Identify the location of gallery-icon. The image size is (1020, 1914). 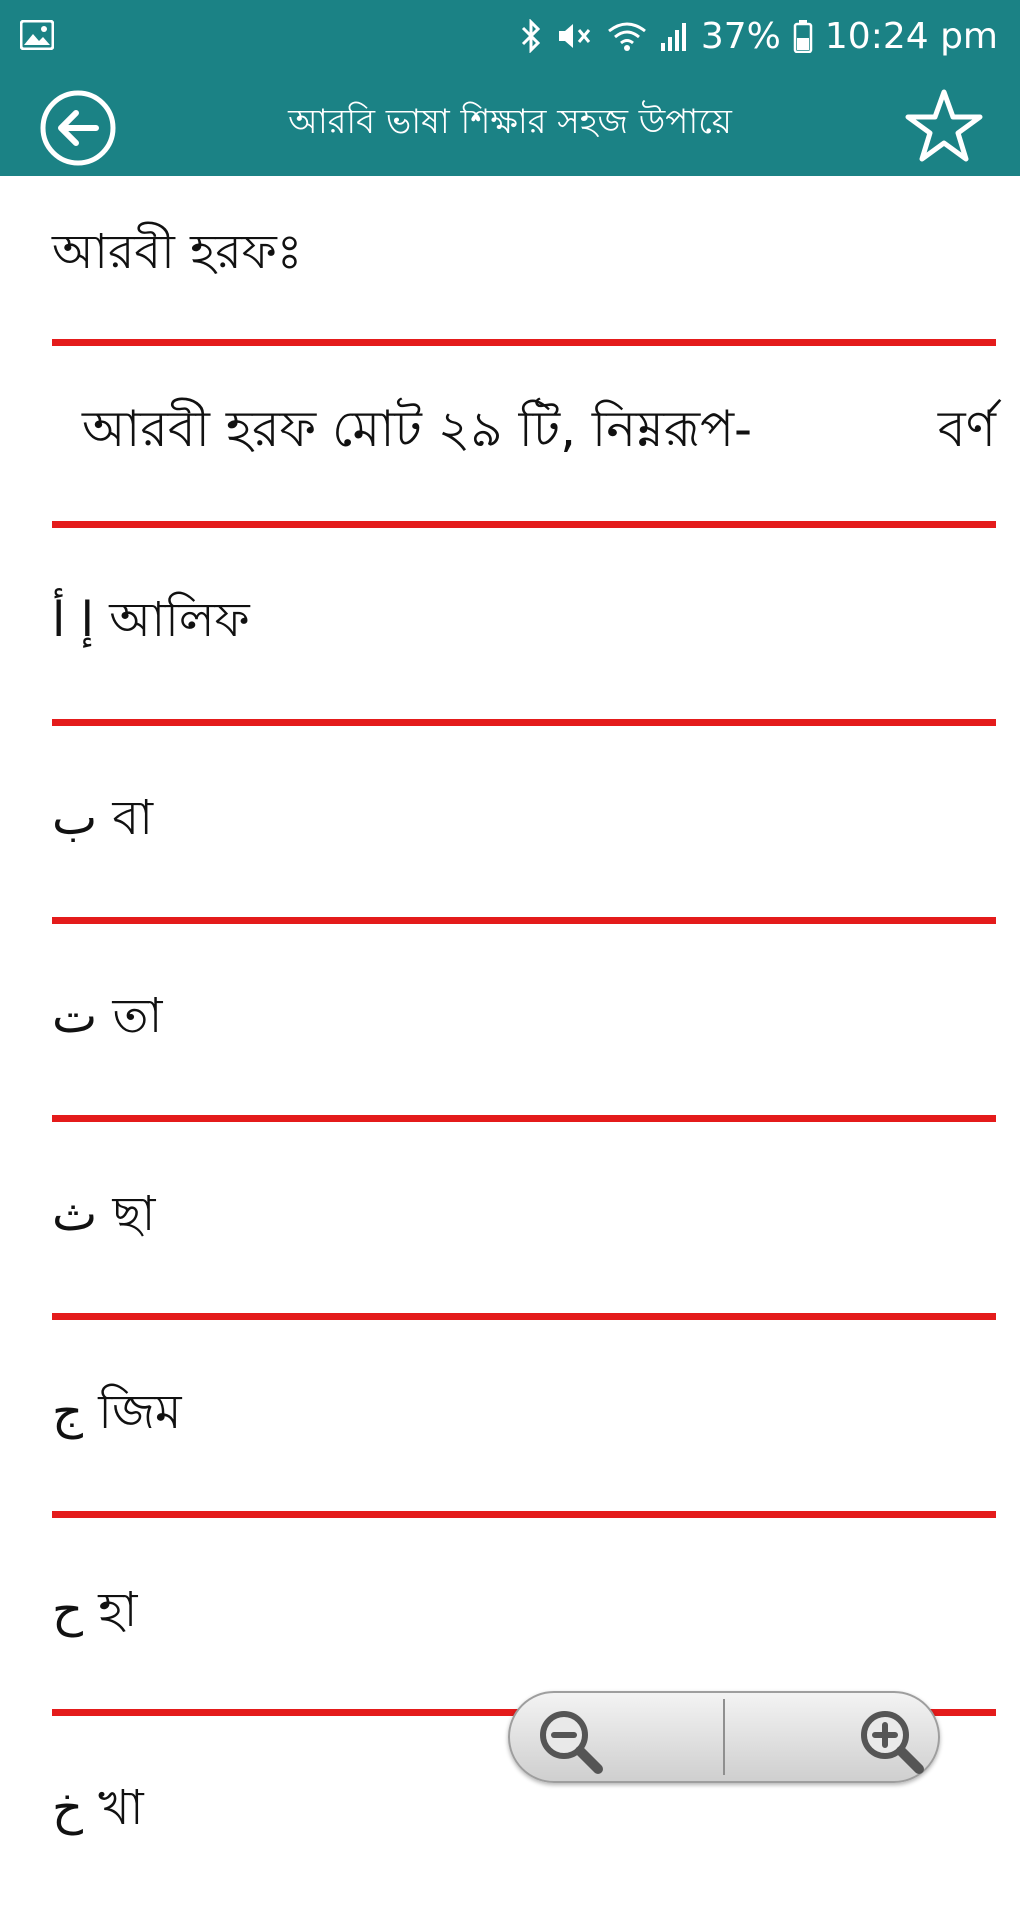
(37, 35).